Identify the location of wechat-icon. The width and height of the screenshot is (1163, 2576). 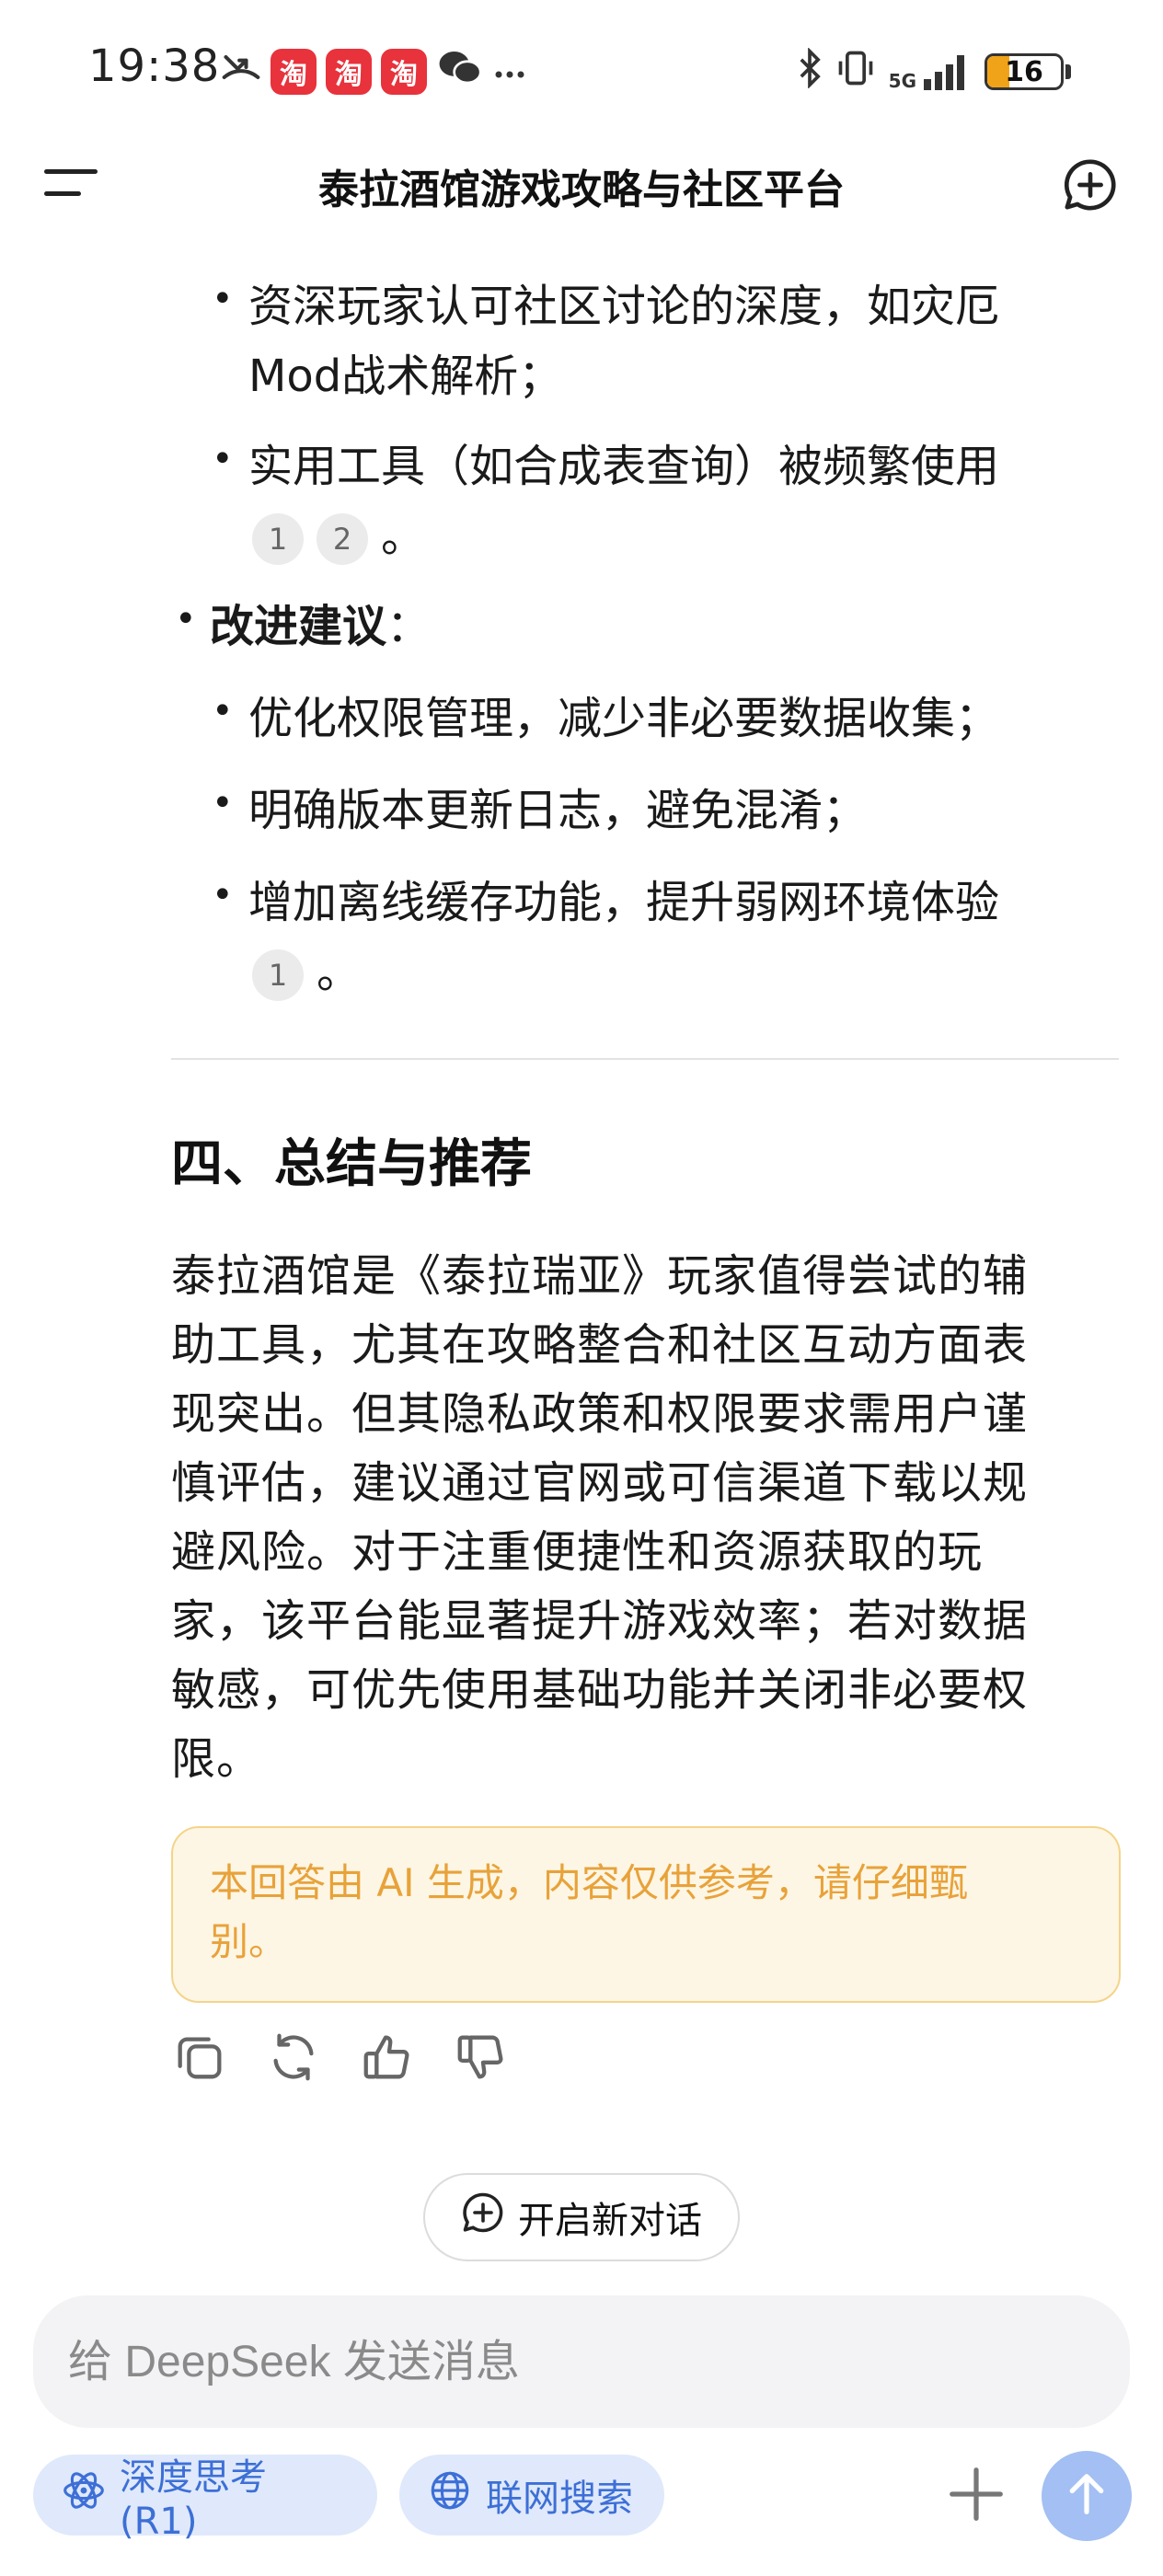
(459, 72).